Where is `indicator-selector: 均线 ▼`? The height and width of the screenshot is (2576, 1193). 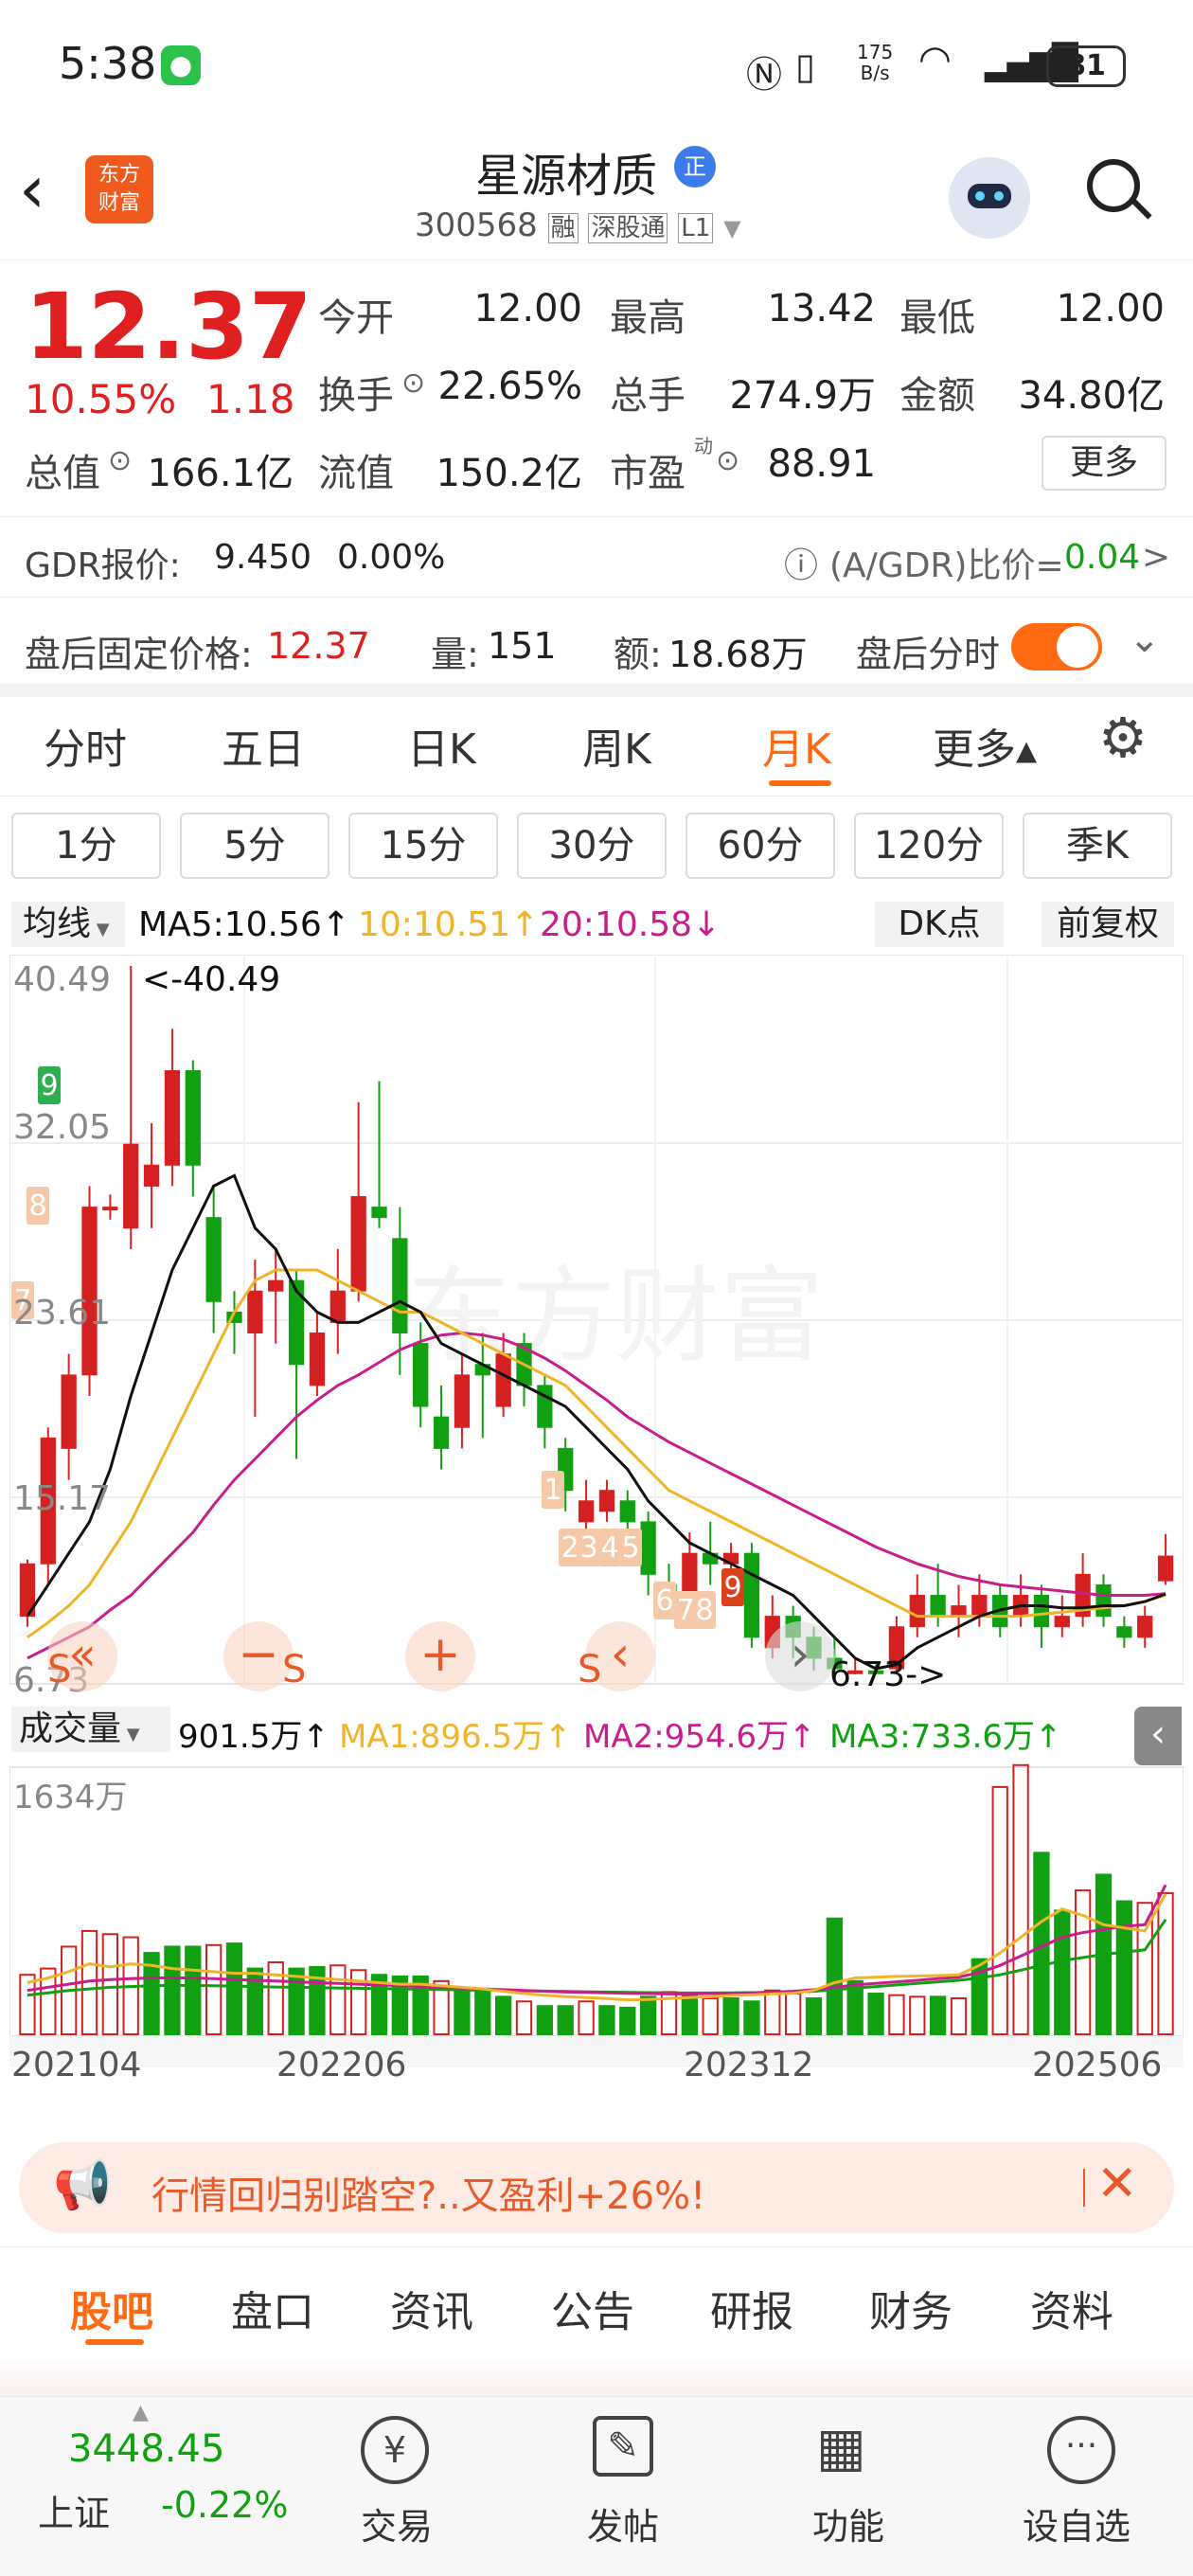
indicator-selector: 均线 ▼ is located at coordinates (68, 924).